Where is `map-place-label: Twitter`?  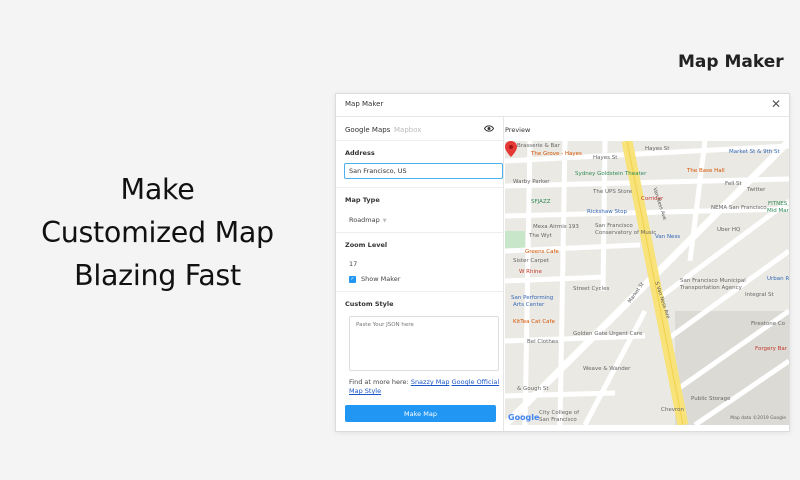 map-place-label: Twitter is located at coordinates (756, 190).